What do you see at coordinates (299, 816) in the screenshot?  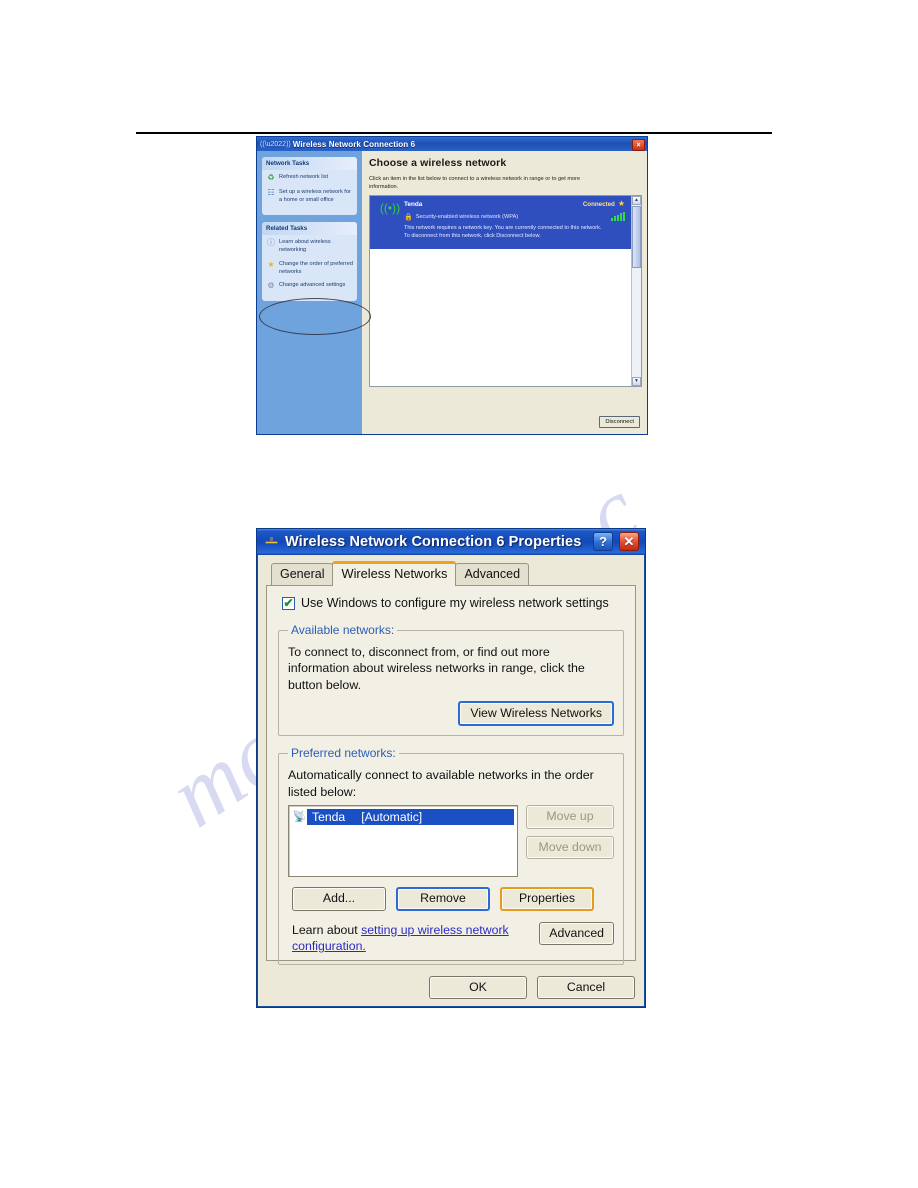 I see `wireless-network-icon: 📡` at bounding box center [299, 816].